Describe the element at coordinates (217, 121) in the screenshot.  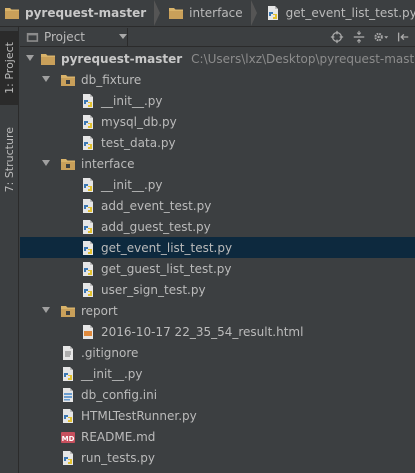
I see `tree-file: mysql_db.py` at that location.